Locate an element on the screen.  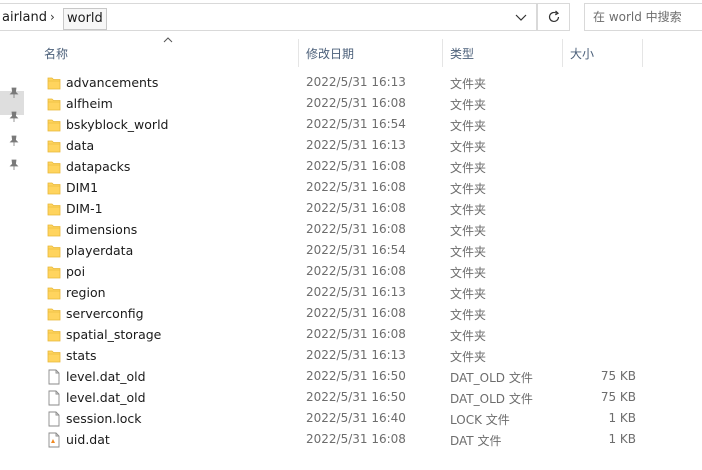
file-name: advancements is located at coordinates (112, 82).